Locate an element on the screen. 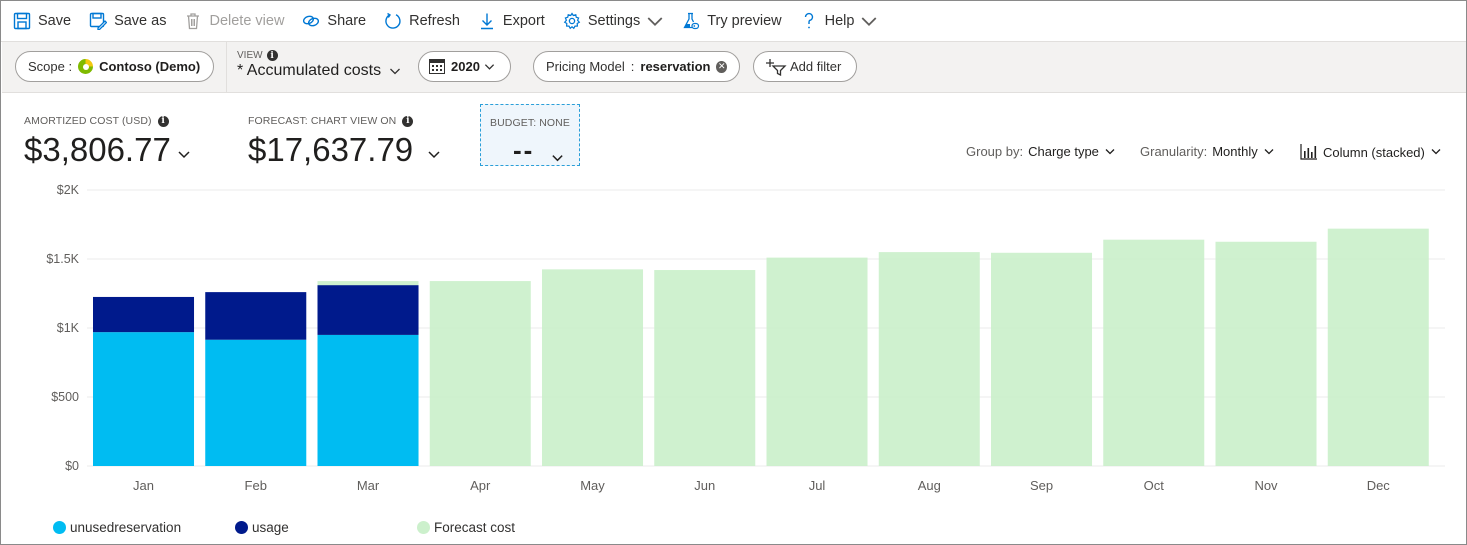  legend-item-usage: usage is located at coordinates (262, 527).